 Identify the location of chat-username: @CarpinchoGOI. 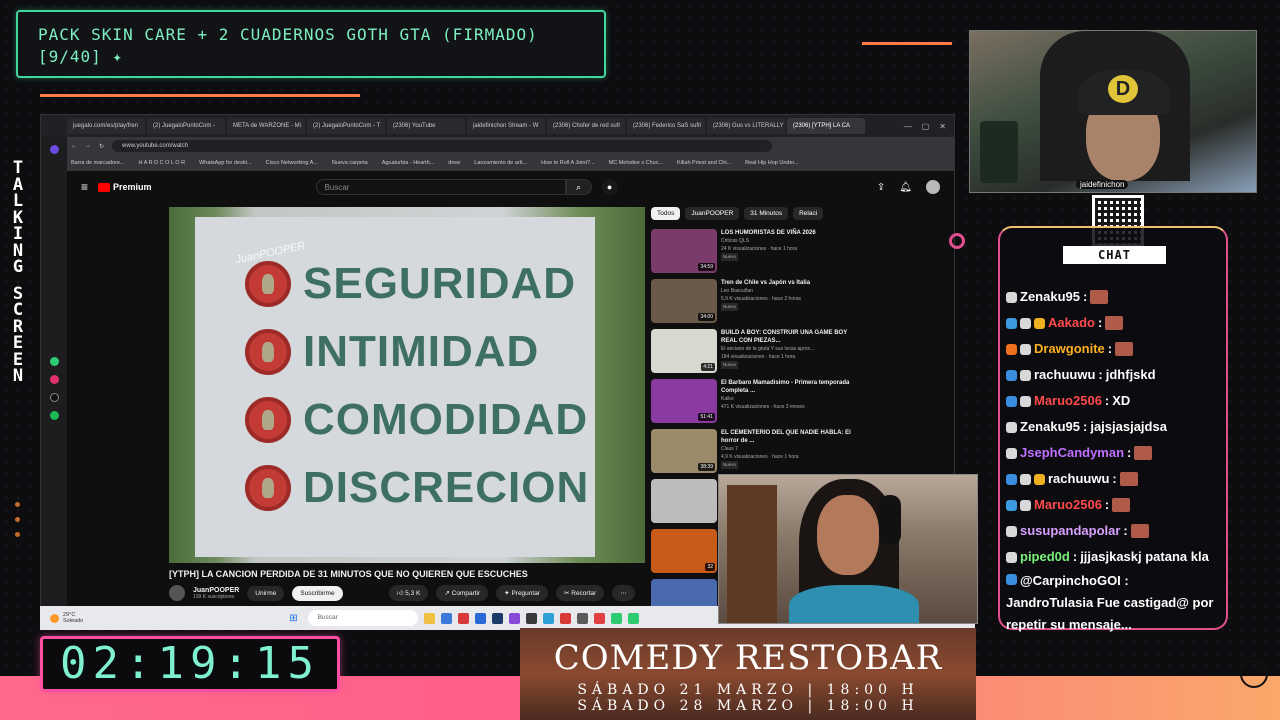
(1070, 580).